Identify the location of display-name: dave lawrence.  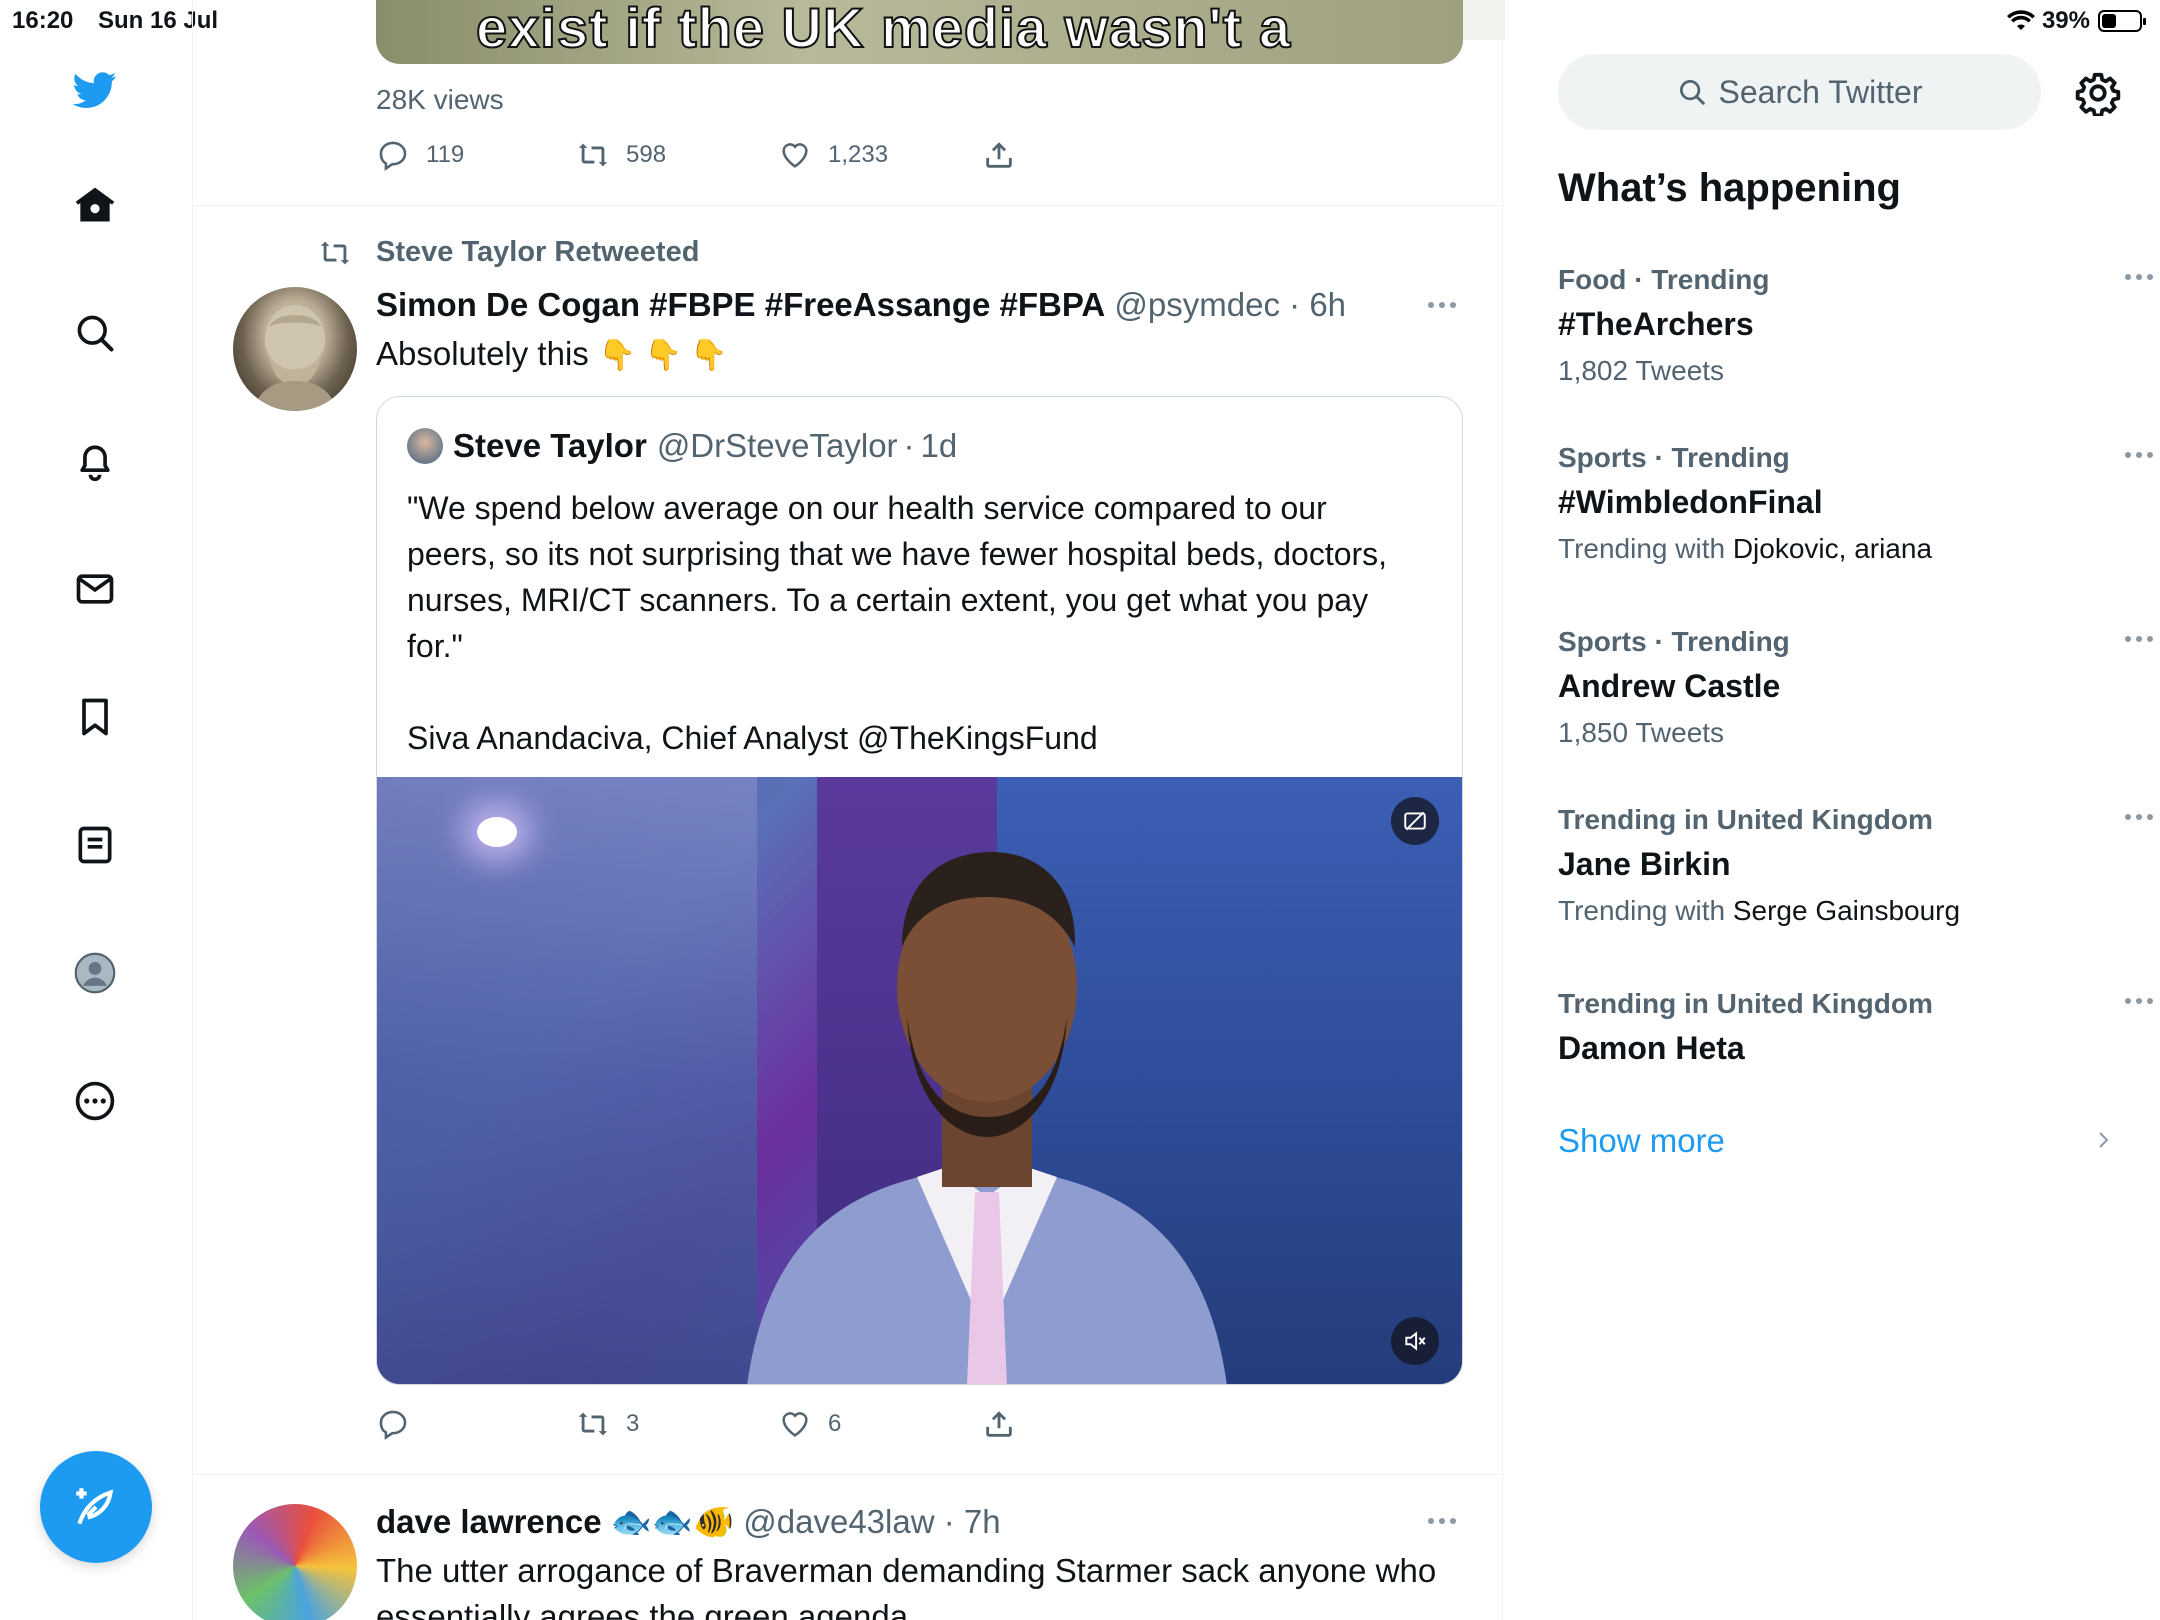
(489, 1521).